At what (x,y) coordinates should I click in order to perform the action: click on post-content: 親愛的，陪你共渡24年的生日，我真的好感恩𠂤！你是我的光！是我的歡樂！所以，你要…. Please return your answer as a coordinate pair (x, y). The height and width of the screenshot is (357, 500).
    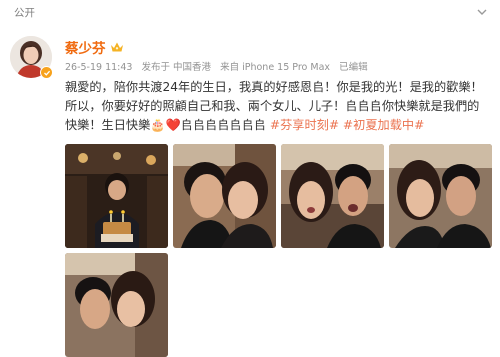
    Looking at the image, I should click on (275, 106).